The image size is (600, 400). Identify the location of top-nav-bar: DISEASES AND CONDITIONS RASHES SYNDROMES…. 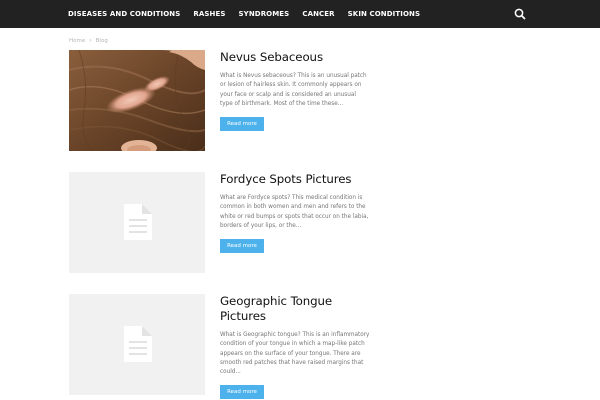
(300, 14).